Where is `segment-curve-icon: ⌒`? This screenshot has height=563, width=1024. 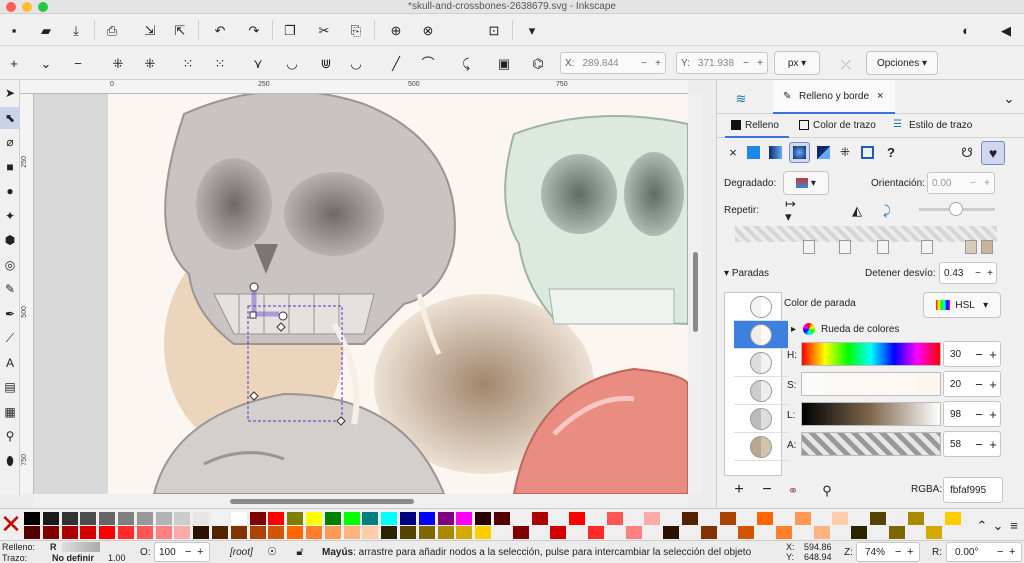 segment-curve-icon: ⌒ is located at coordinates (428, 63).